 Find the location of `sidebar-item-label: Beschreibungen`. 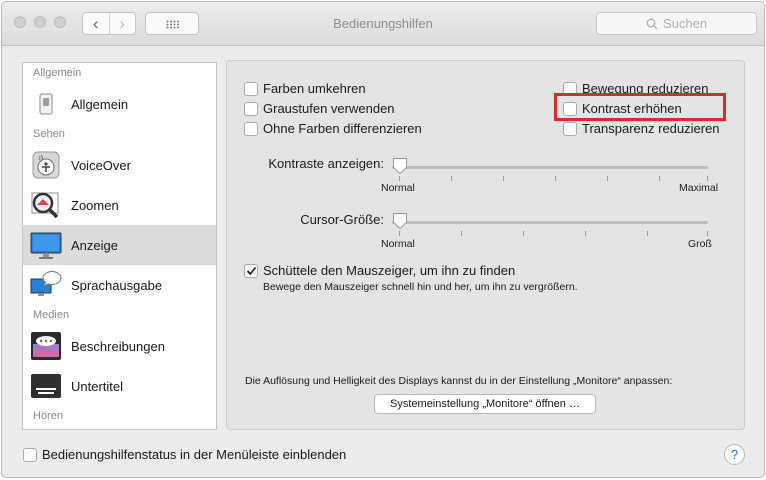

sidebar-item-label: Beschreibungen is located at coordinates (118, 346).